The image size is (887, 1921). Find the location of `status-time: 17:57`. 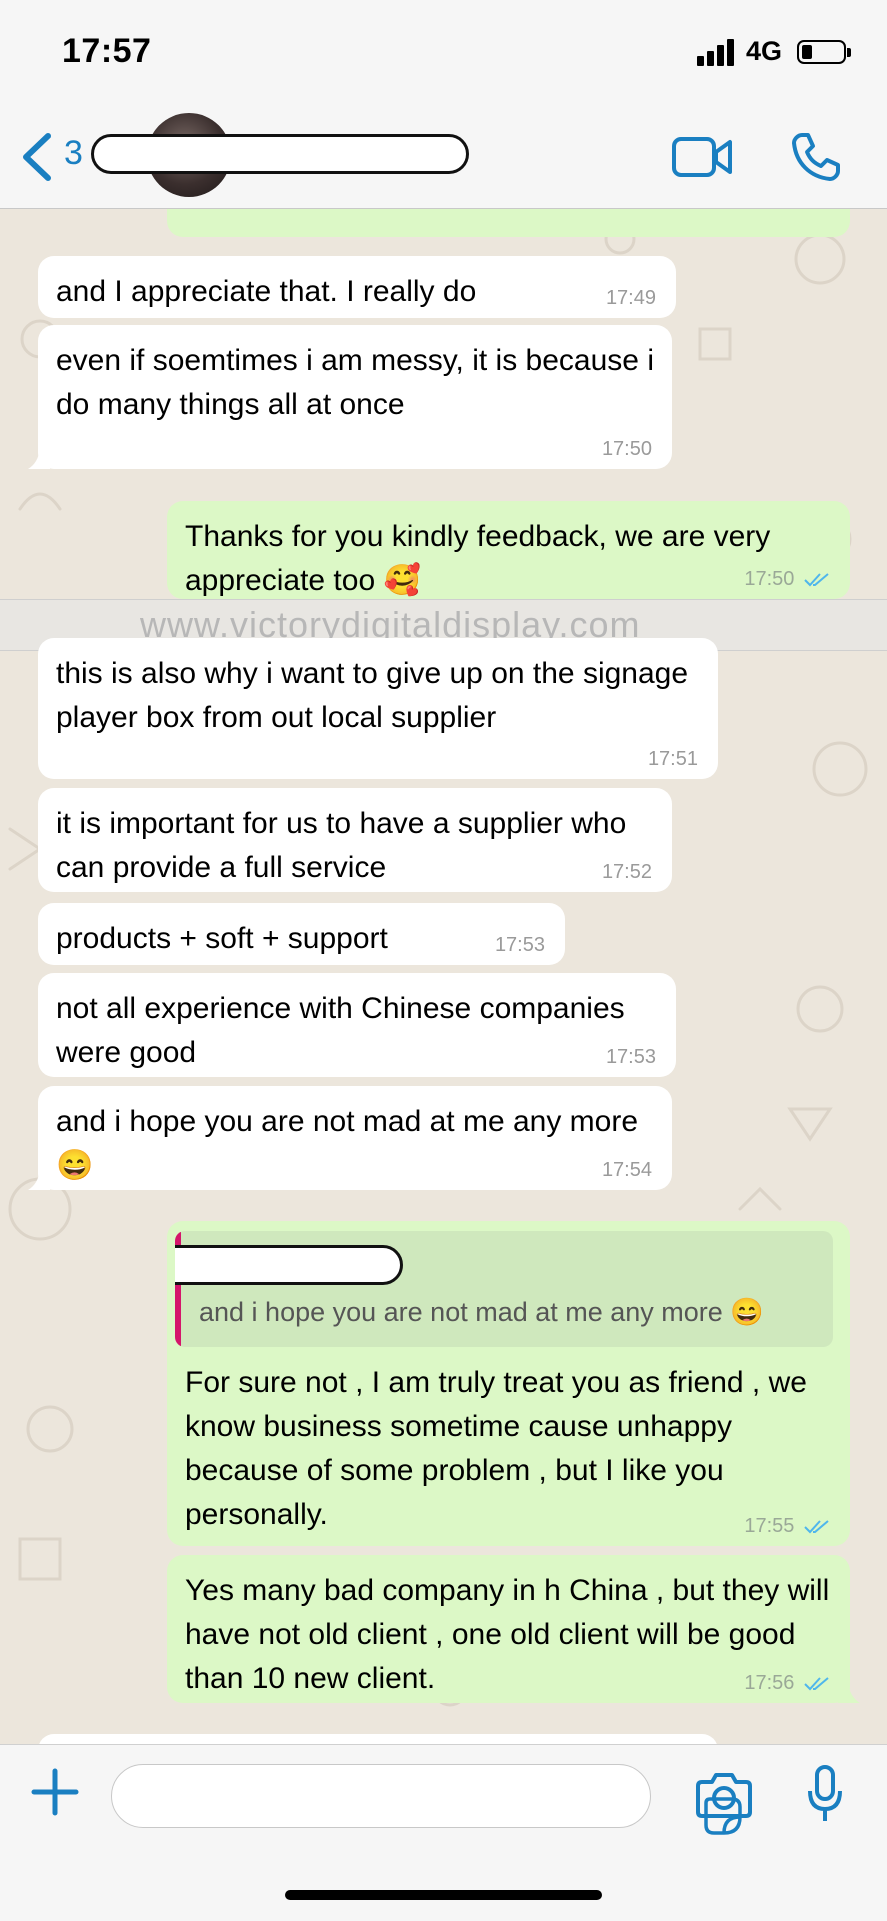

status-time: 17:57 is located at coordinates (107, 51).